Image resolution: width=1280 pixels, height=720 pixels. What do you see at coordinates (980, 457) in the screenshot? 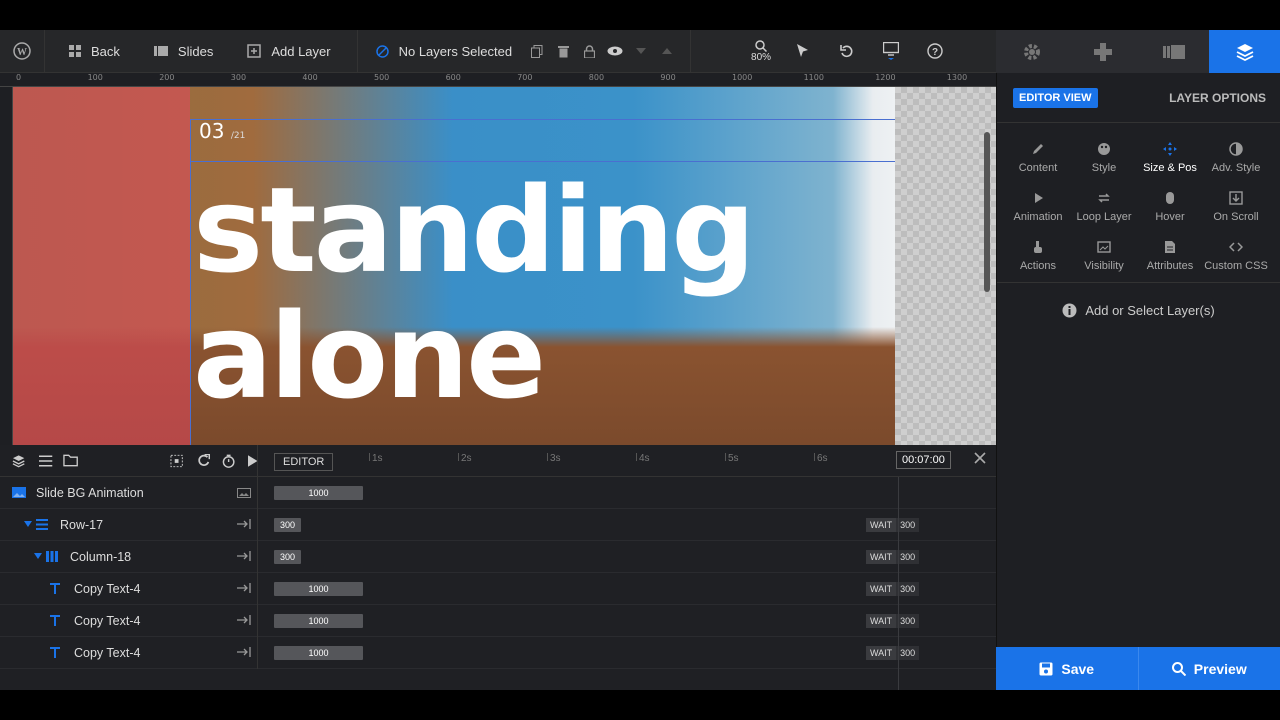
I see `close-icon` at bounding box center [980, 457].